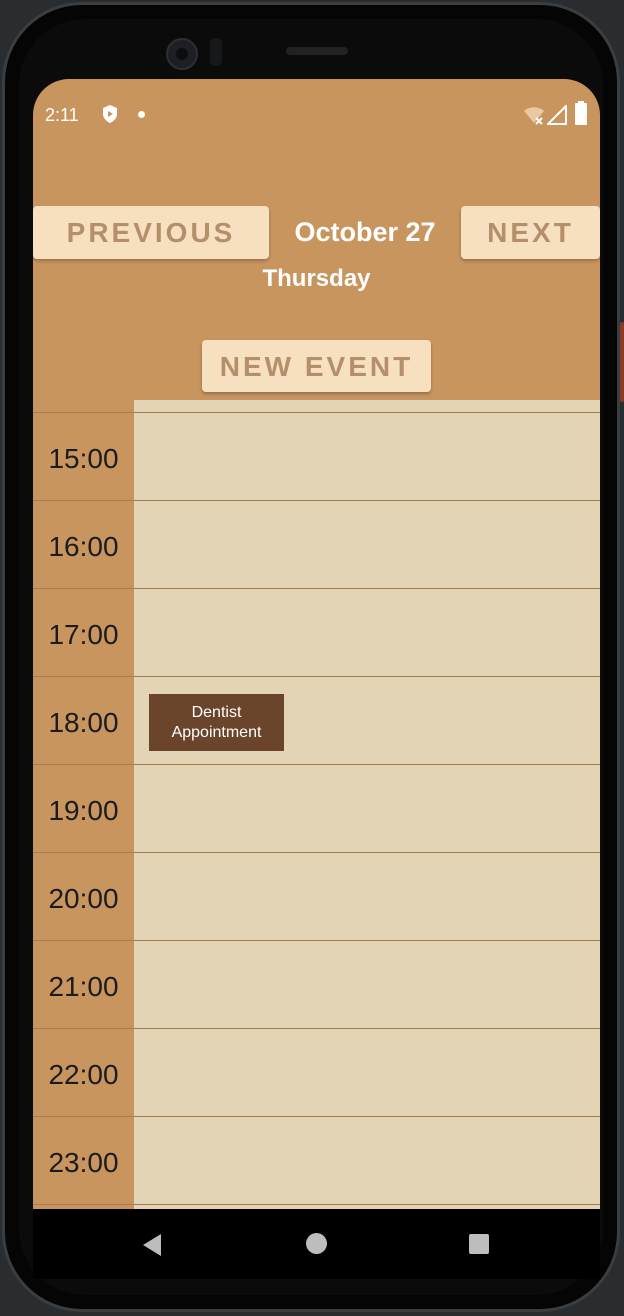 This screenshot has height=1316, width=624. I want to click on power-button, so click(622, 362).